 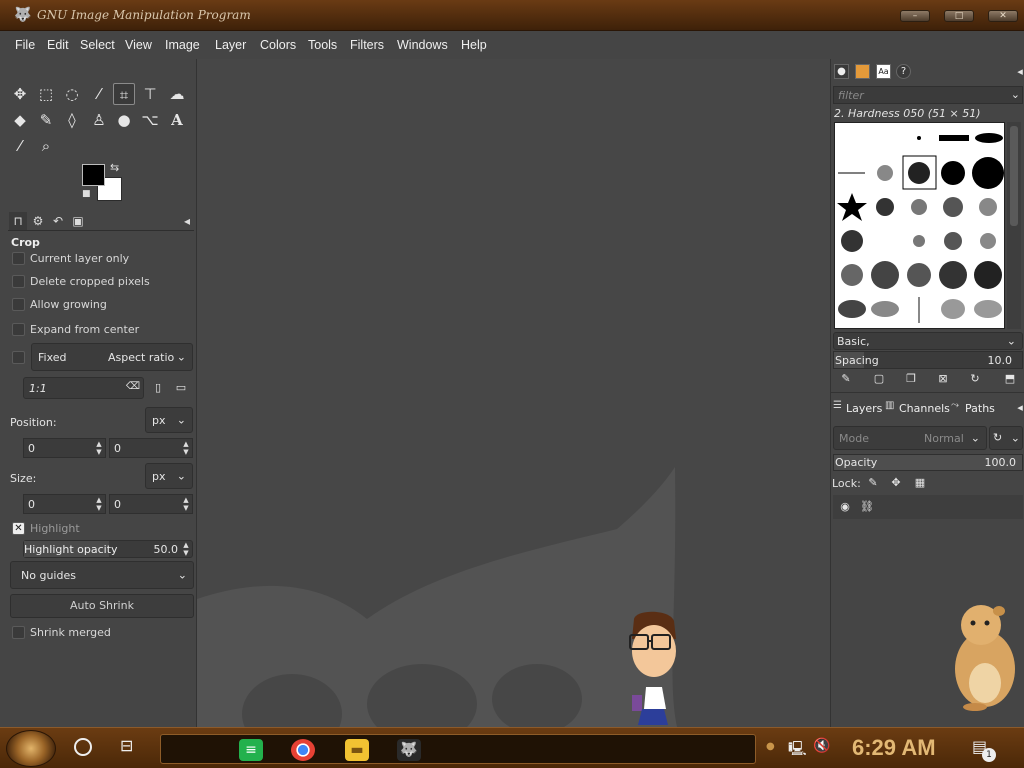 What do you see at coordinates (86, 194) in the screenshot?
I see `reset-colors-icon: ■` at bounding box center [86, 194].